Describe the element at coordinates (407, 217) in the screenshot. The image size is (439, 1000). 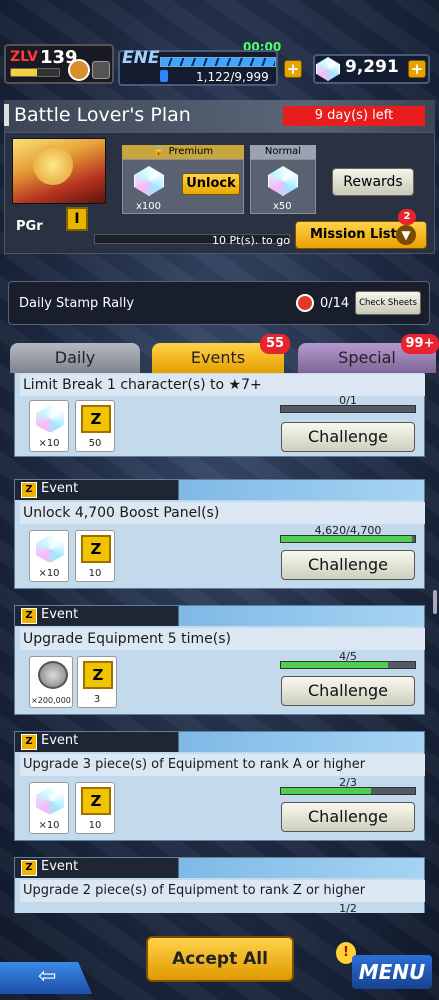
I see `mission-badge: 2` at that location.